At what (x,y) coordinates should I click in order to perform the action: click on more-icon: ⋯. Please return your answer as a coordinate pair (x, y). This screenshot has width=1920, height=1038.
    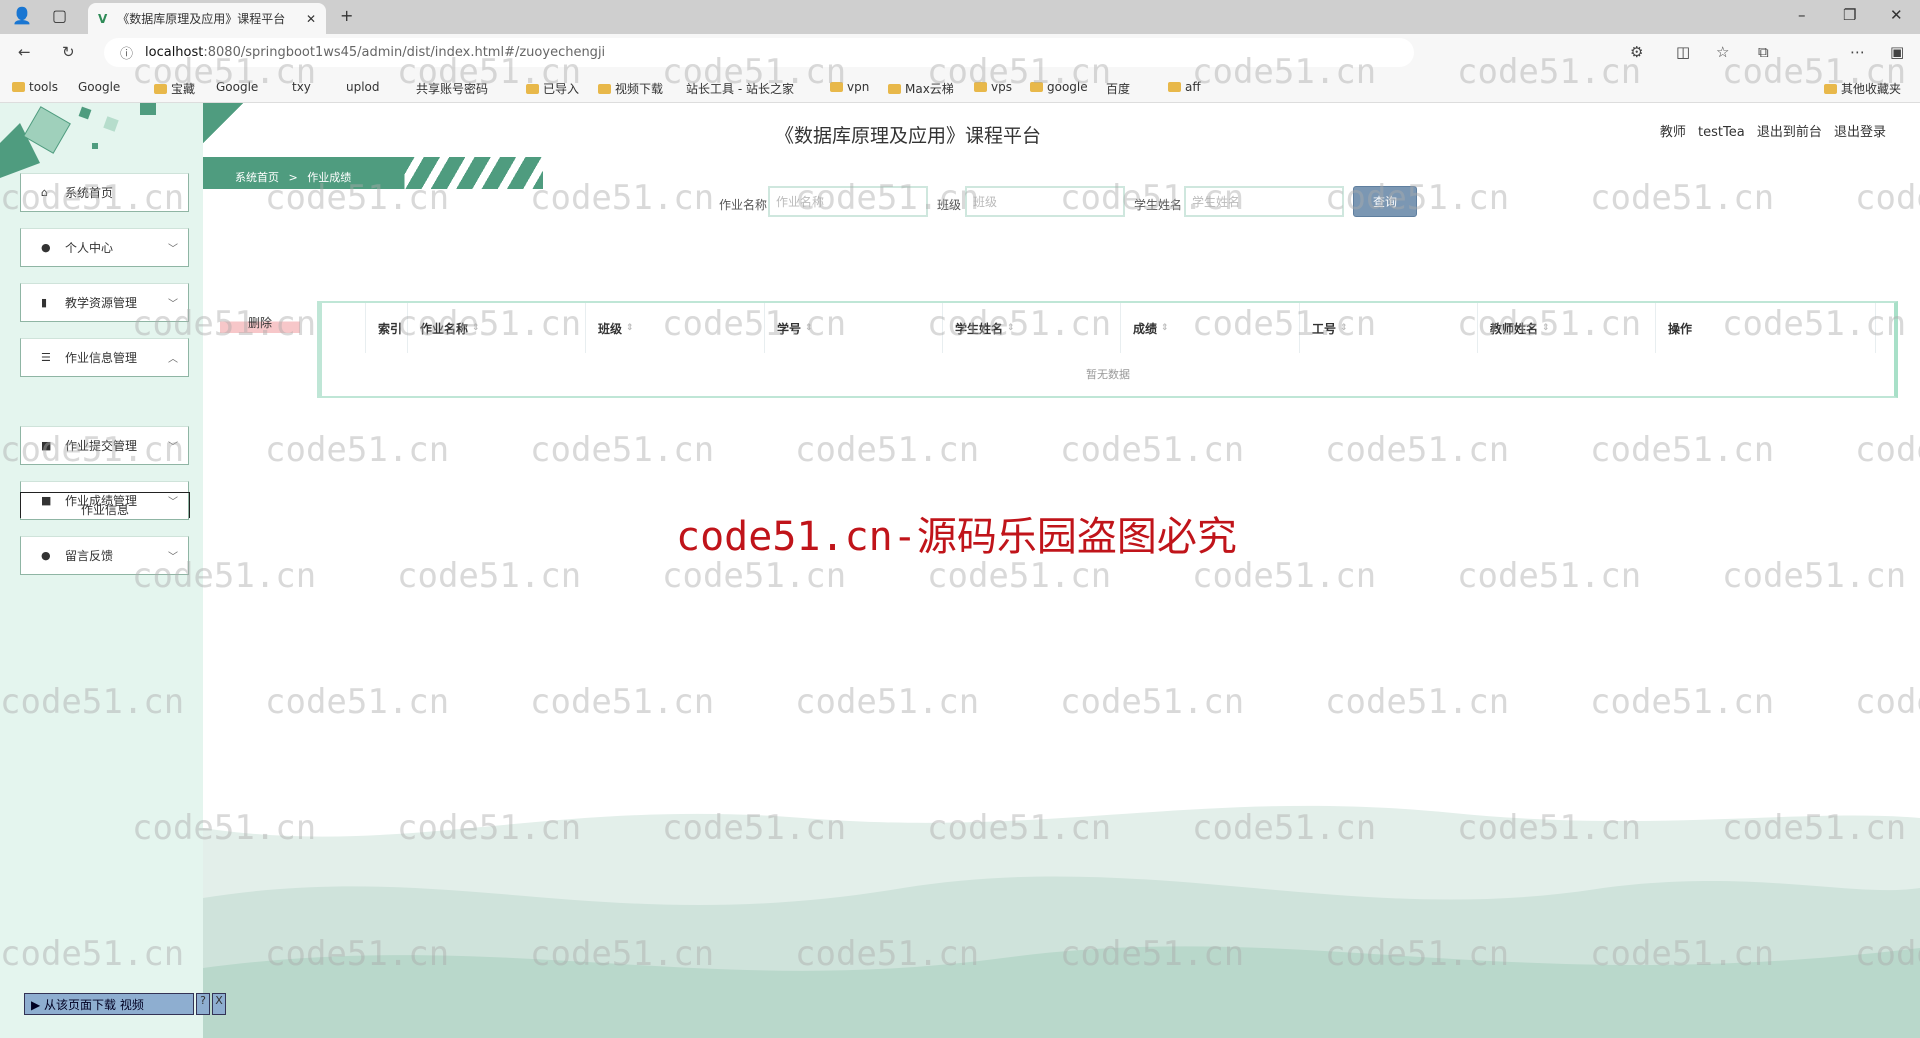
    Looking at the image, I should click on (1857, 52).